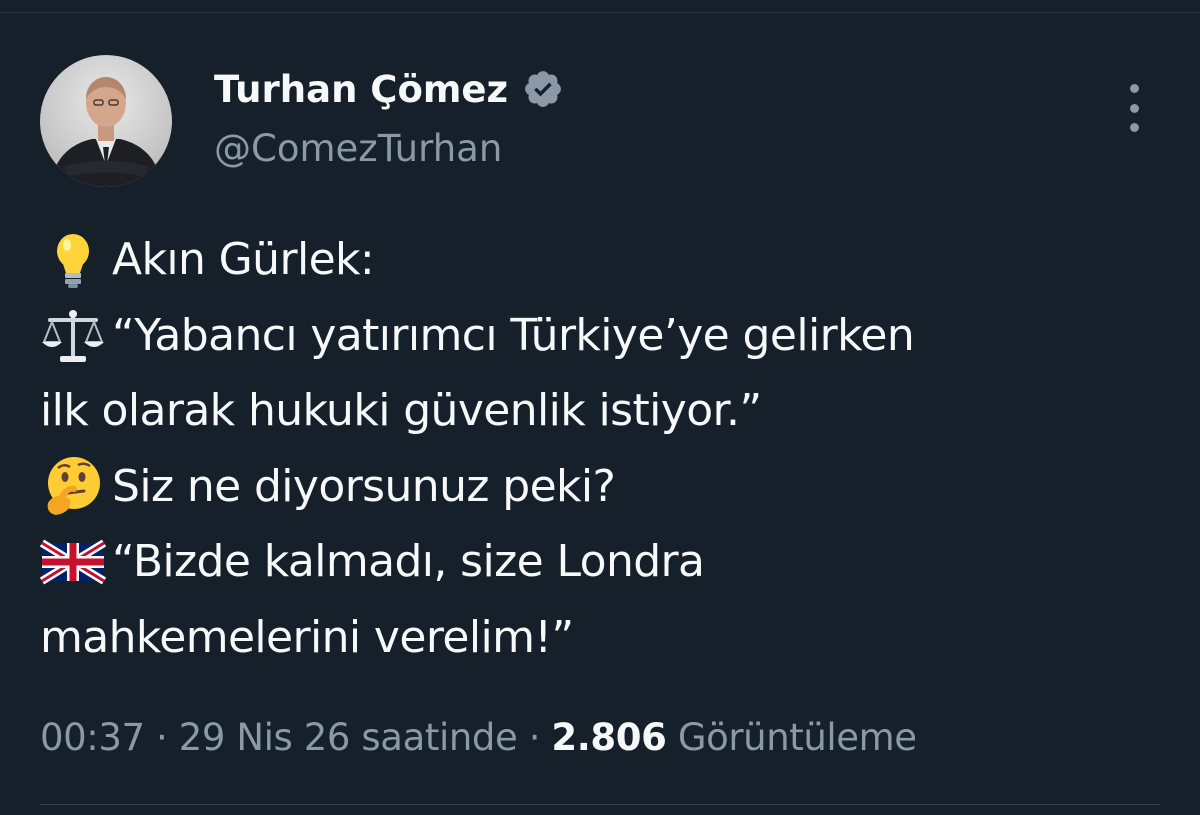 The height and width of the screenshot is (815, 1200). Describe the element at coordinates (608, 737) in the screenshot. I see `views-count: 2.806` at that location.